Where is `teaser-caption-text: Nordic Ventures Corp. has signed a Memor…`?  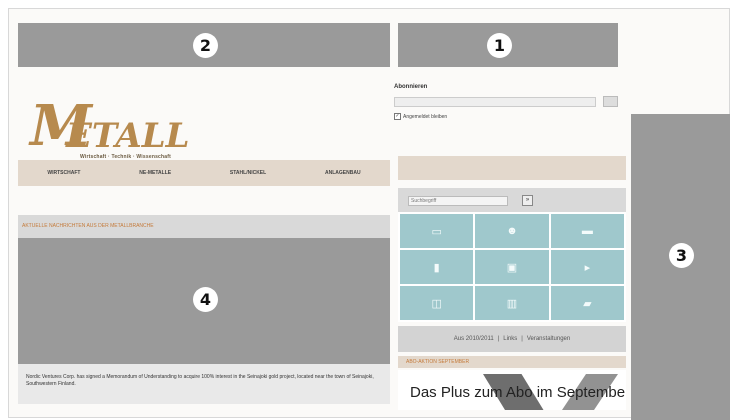 teaser-caption-text: Nordic Ventures Corp. has signed a Memor… is located at coordinates (204, 381).